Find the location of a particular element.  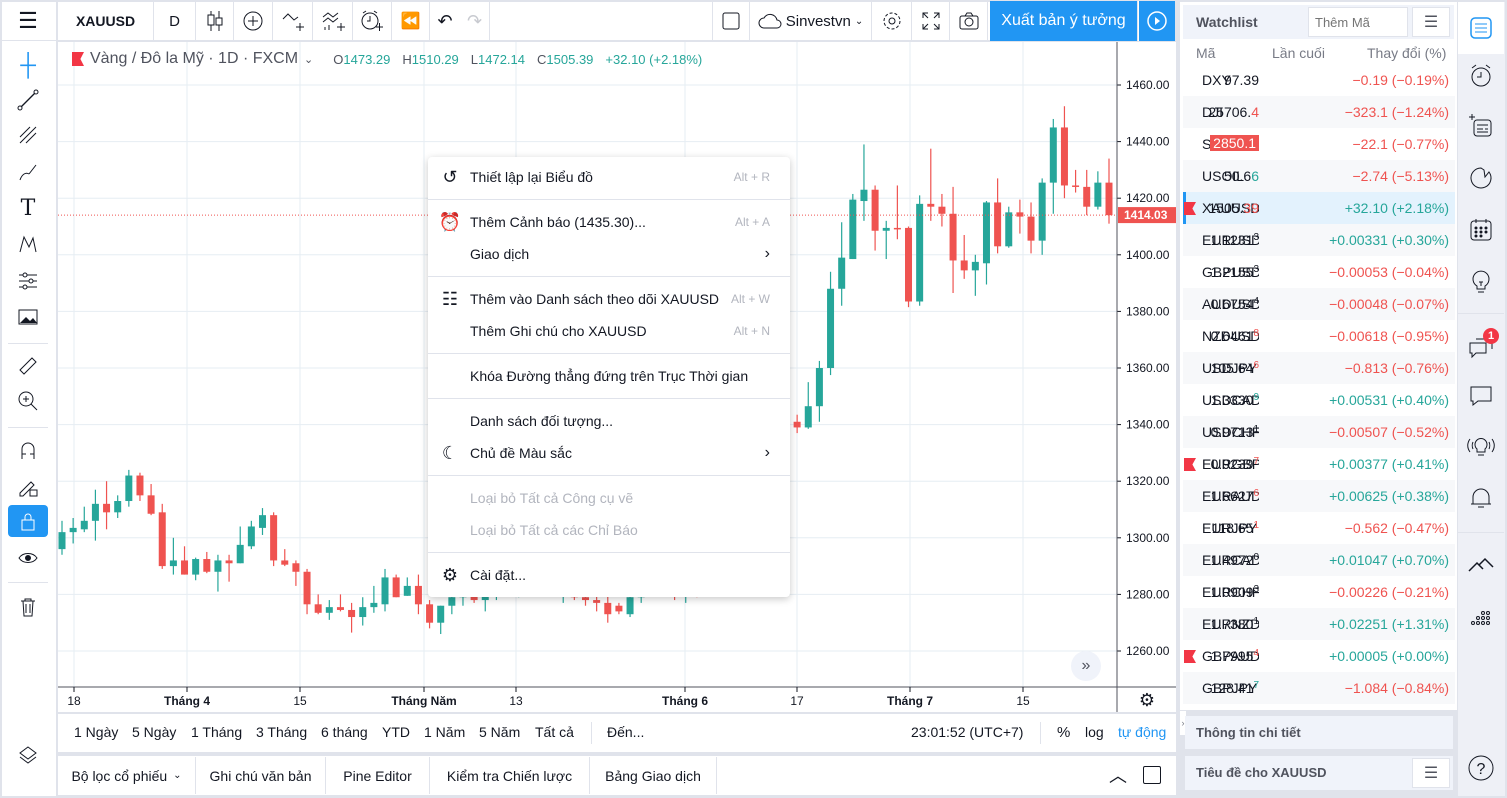

compare-icon is located at coordinates (253, 21).